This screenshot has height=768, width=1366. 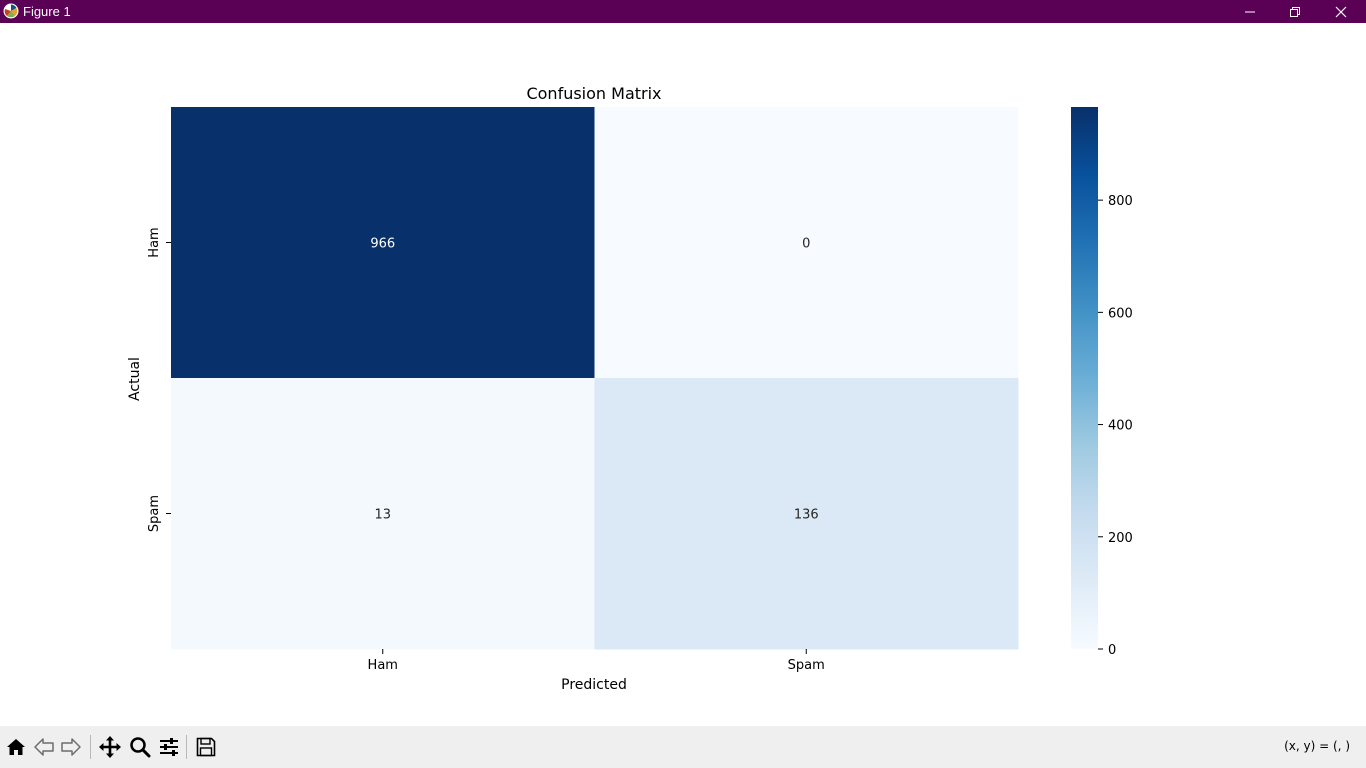 I want to click on chart-title: Confusion Matrix, so click(x=593, y=93).